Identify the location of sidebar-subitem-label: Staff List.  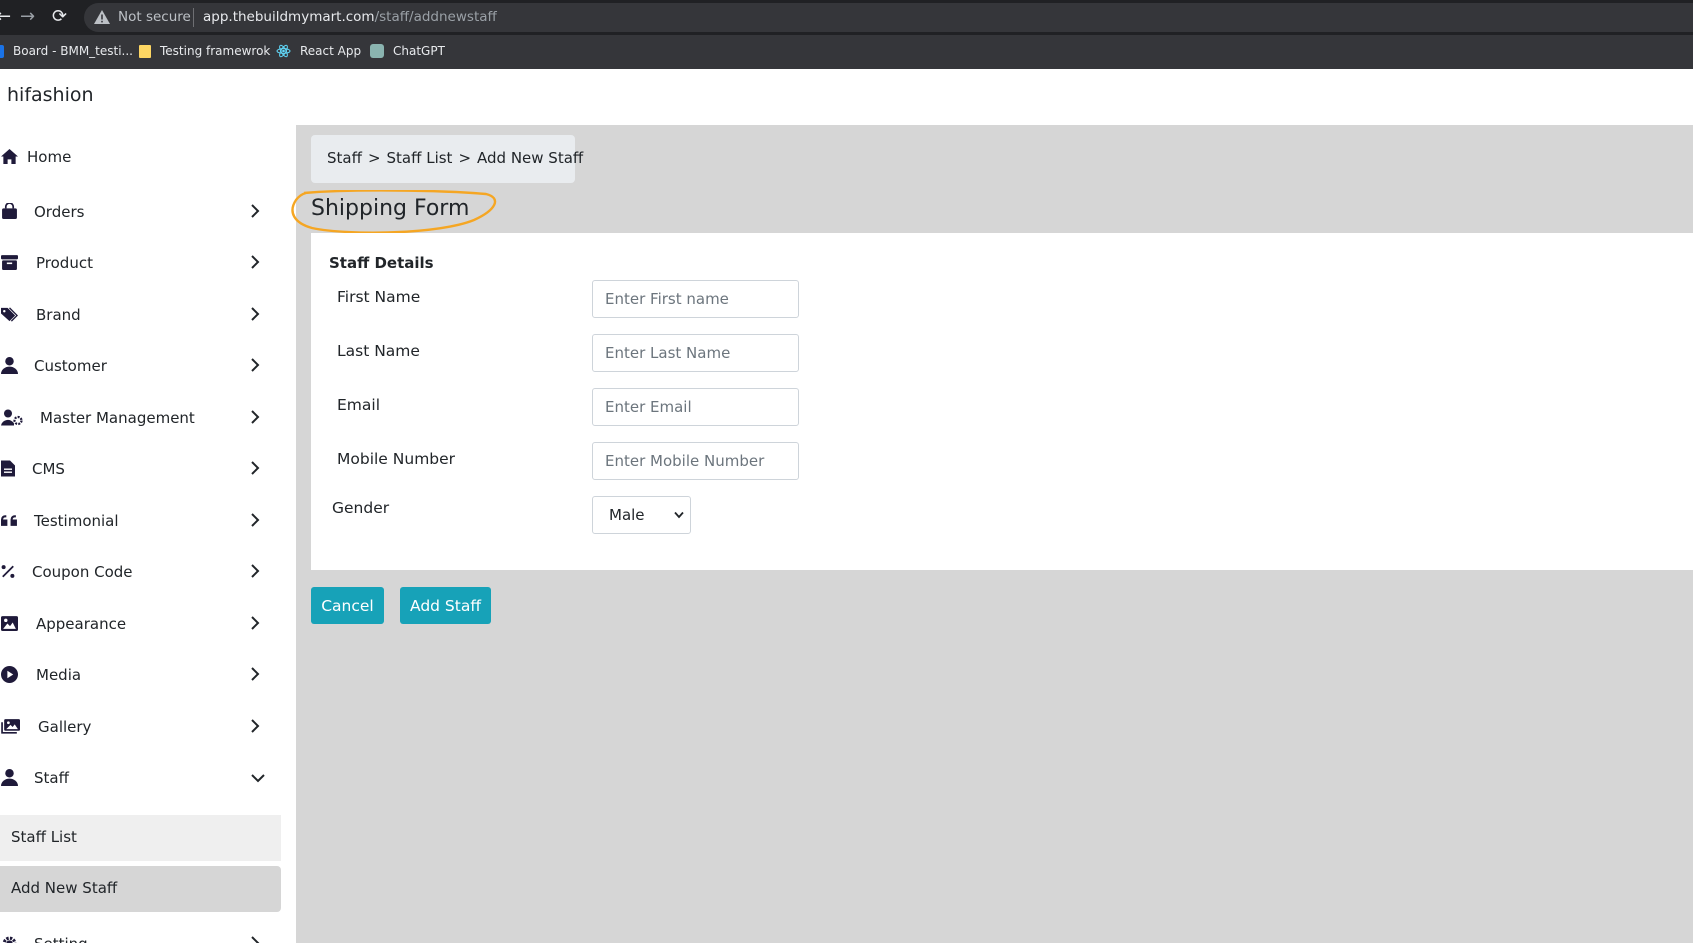
(44, 837).